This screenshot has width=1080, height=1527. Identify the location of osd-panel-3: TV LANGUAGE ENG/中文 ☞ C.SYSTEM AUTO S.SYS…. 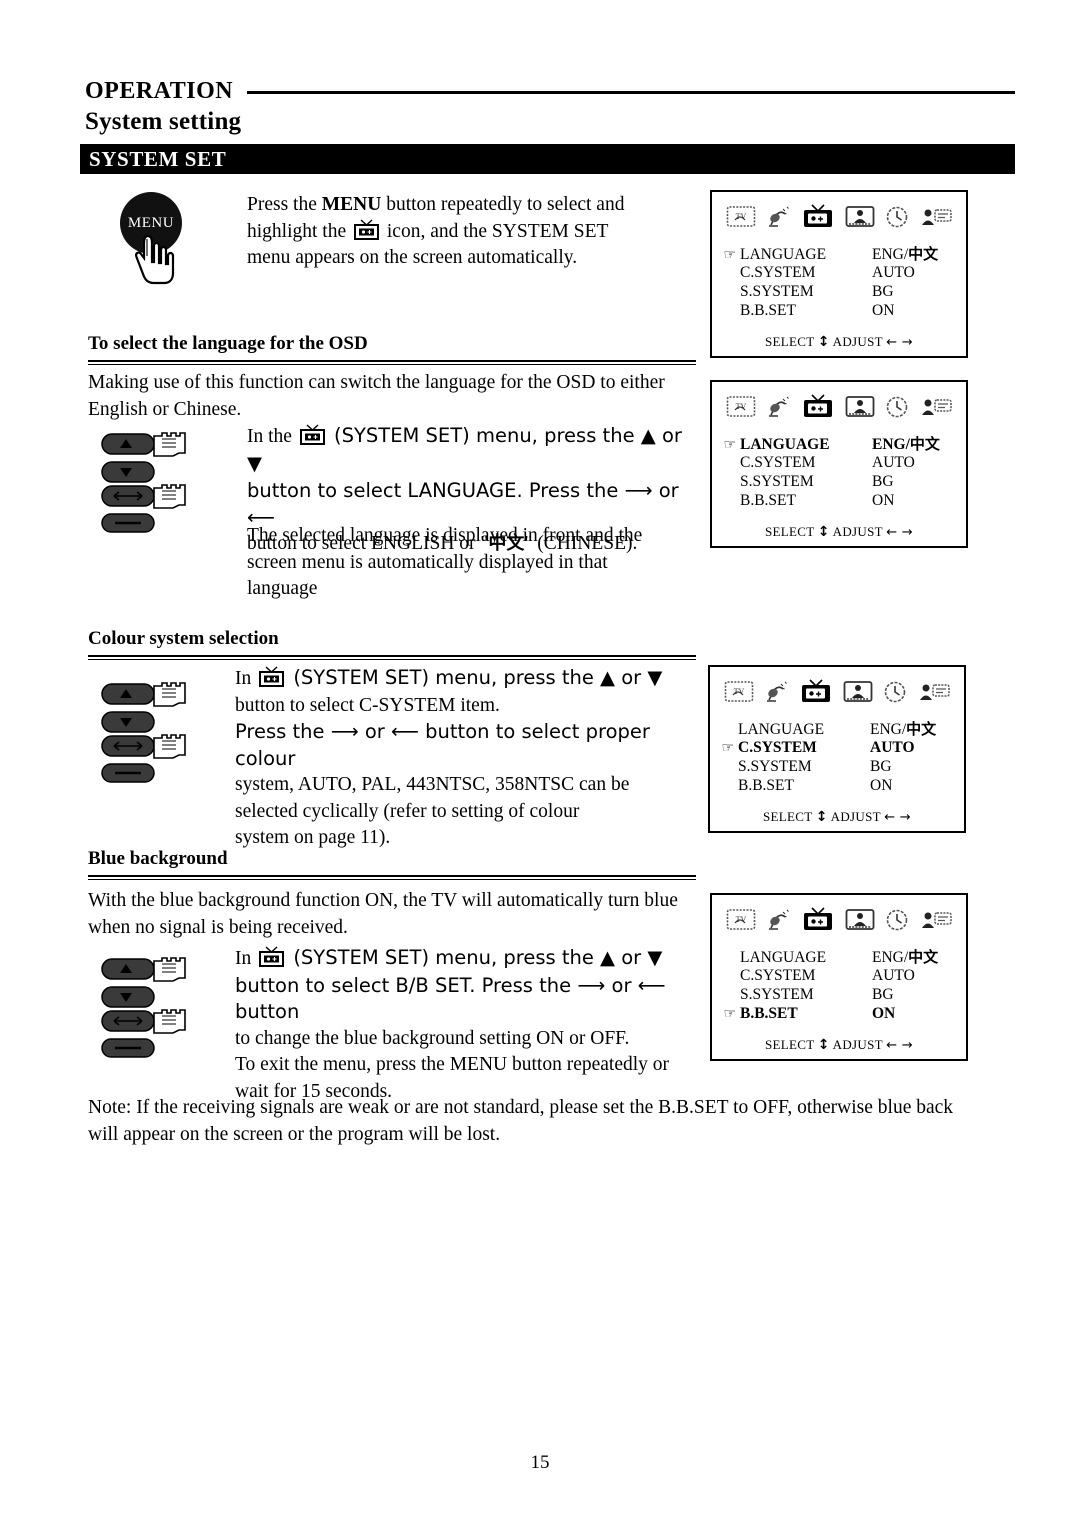
(837, 749).